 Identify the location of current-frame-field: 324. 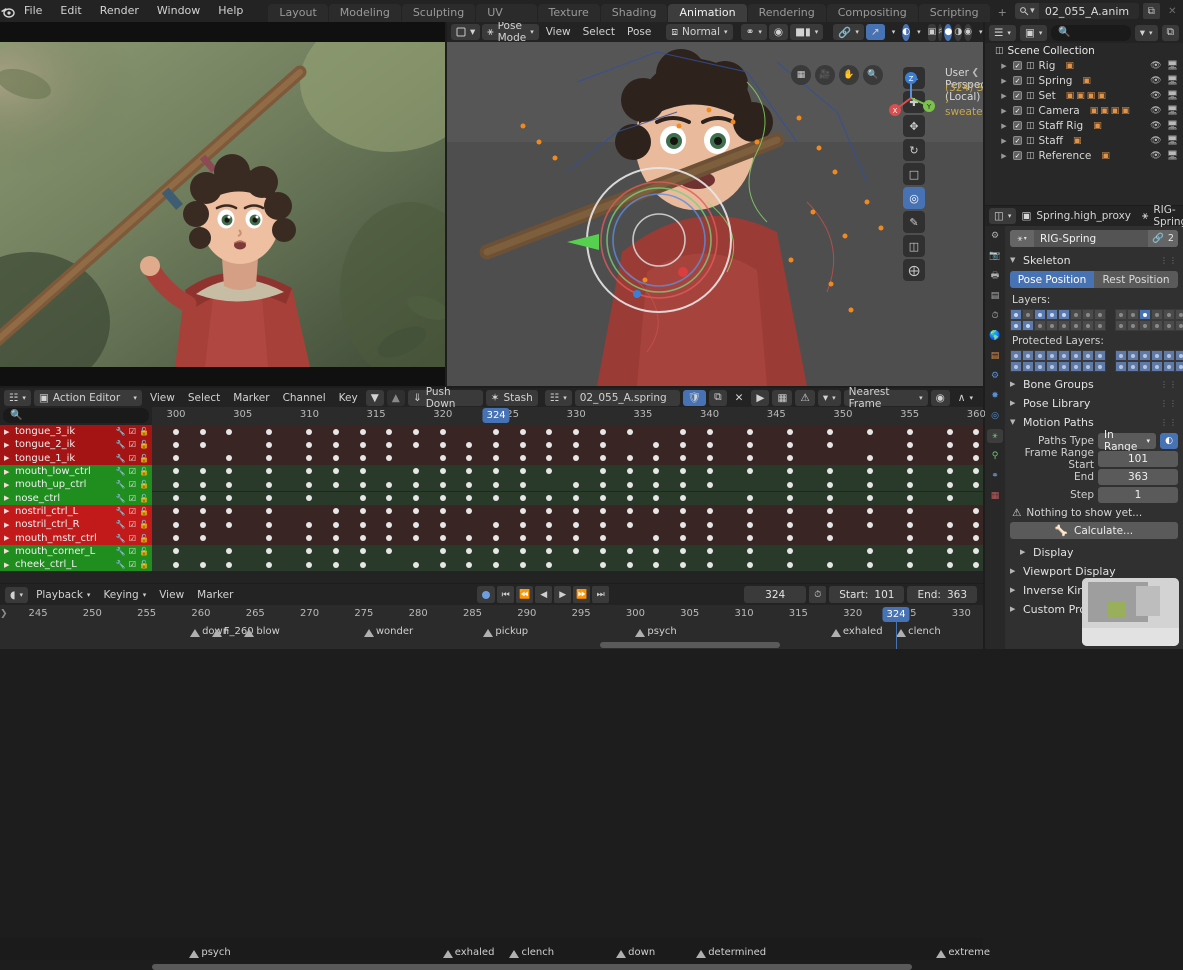
(775, 594).